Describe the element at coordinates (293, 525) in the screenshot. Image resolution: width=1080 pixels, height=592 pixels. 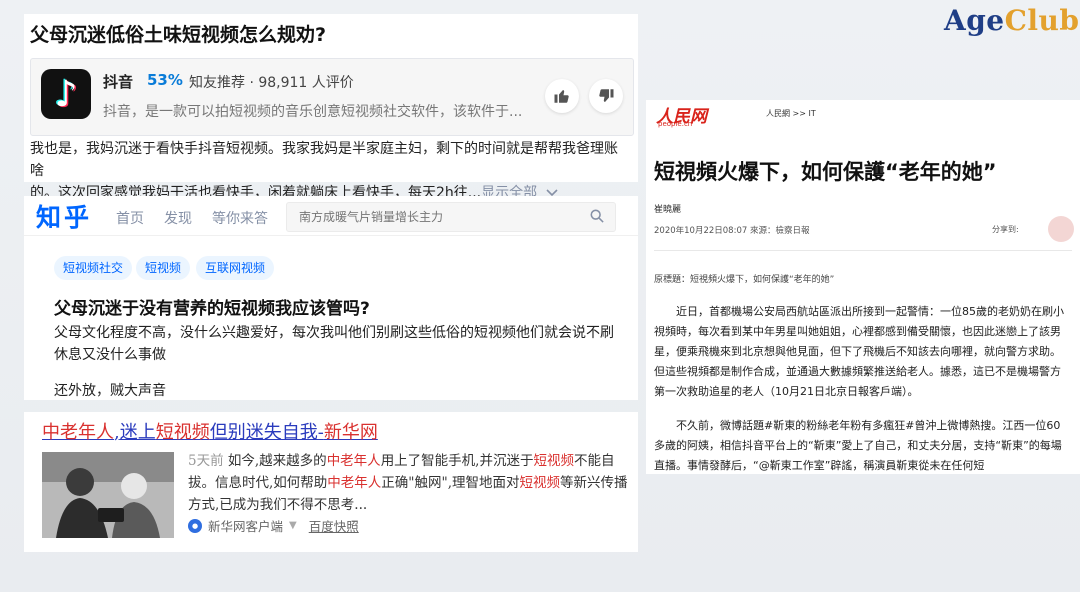
I see `caret-down-icon: ▼` at that location.